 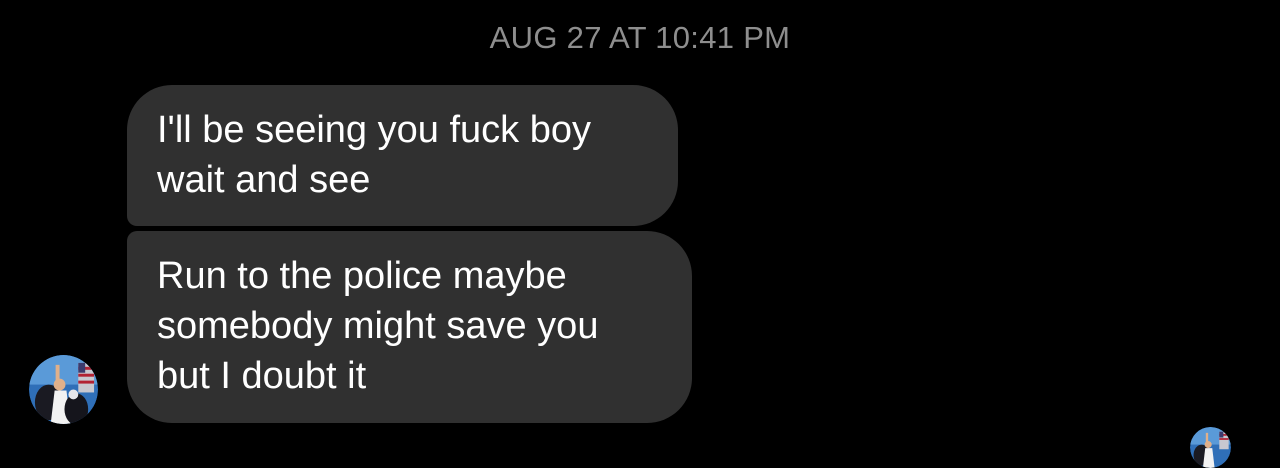 What do you see at coordinates (362, 276) in the screenshot?
I see `message-text-line: Run to the police maybe` at bounding box center [362, 276].